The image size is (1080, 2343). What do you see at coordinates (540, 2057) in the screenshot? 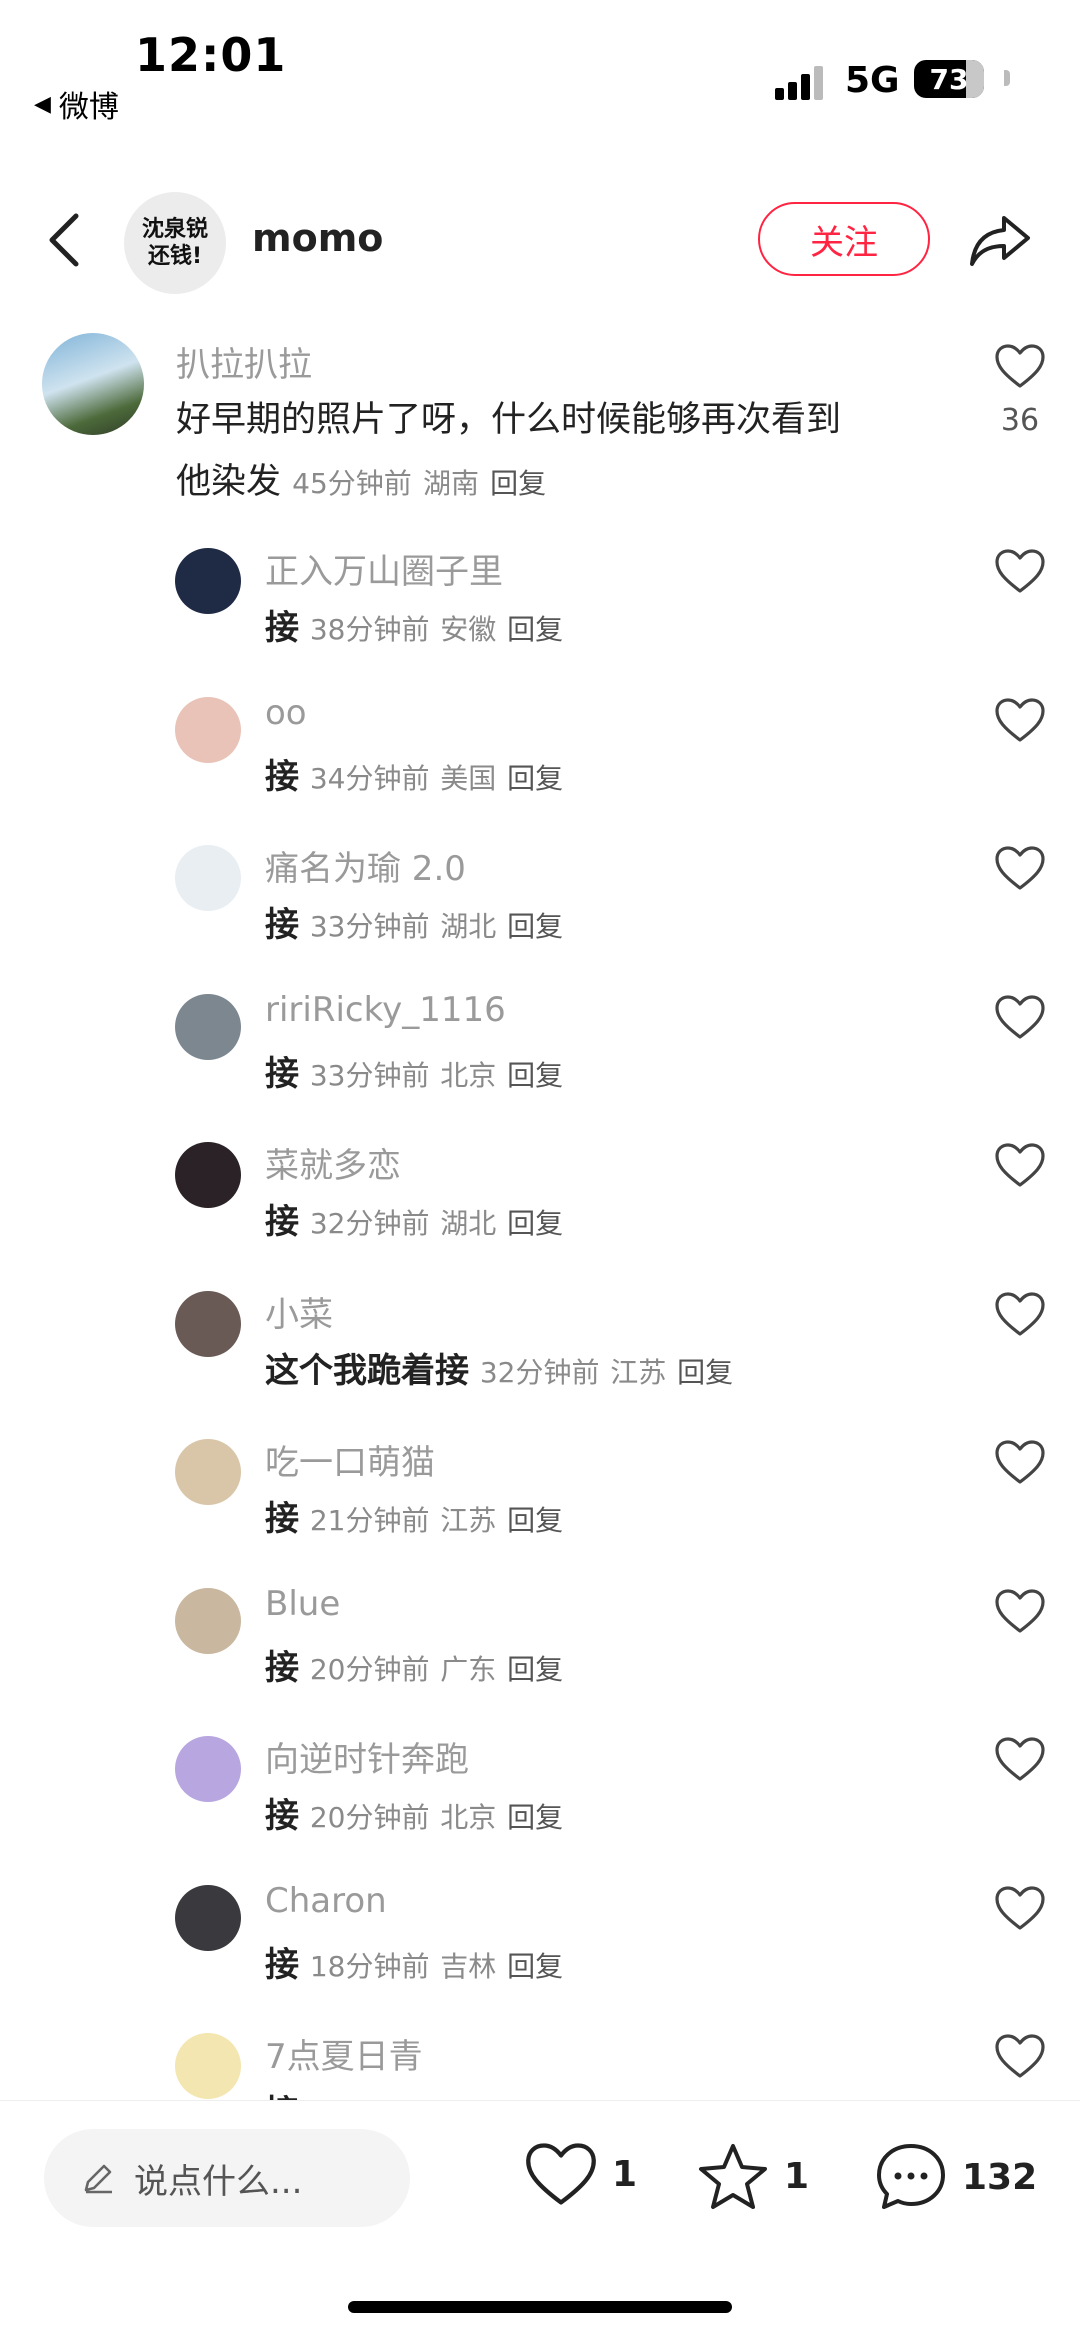
I see `reply-item: 7点夏日青接` at bounding box center [540, 2057].